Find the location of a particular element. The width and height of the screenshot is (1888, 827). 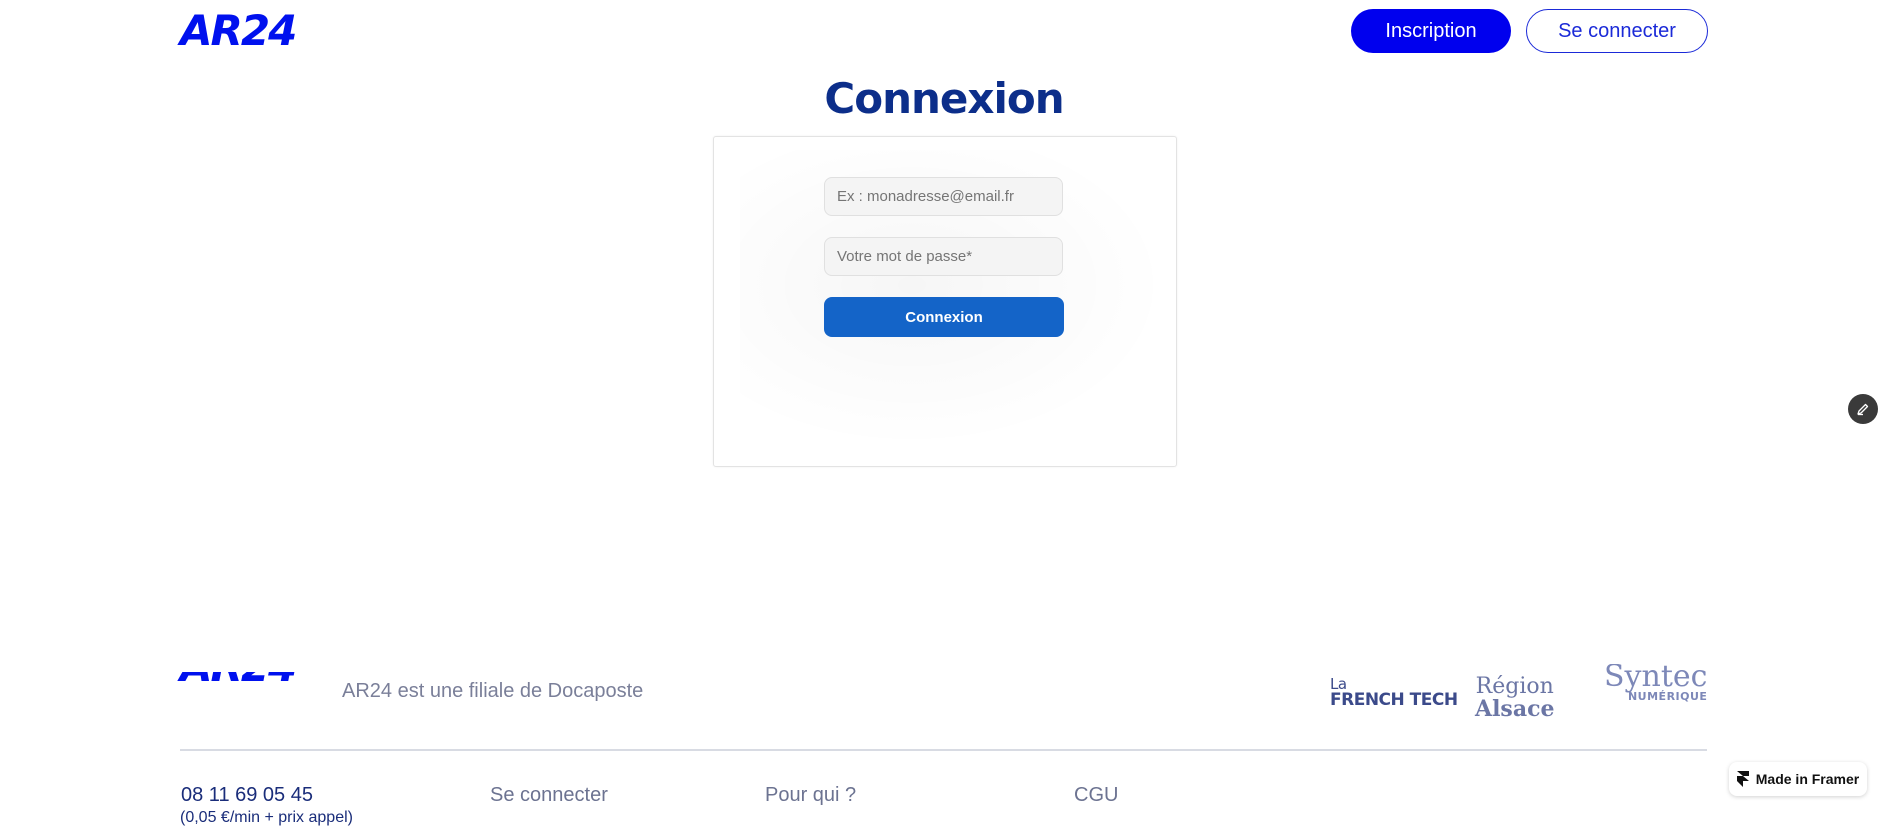

email-input is located at coordinates (943, 196).